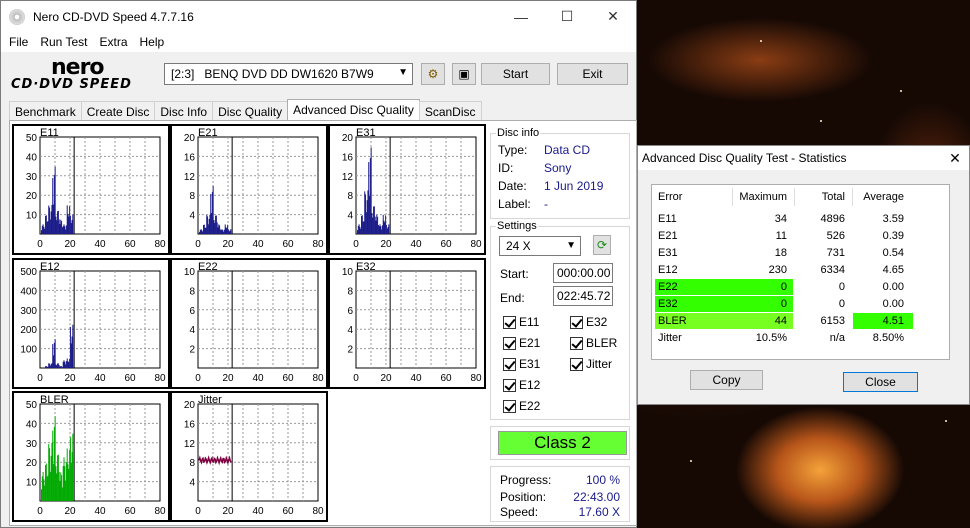  What do you see at coordinates (893, 304) in the screenshot?
I see `table-cell: 0.00` at bounding box center [893, 304].